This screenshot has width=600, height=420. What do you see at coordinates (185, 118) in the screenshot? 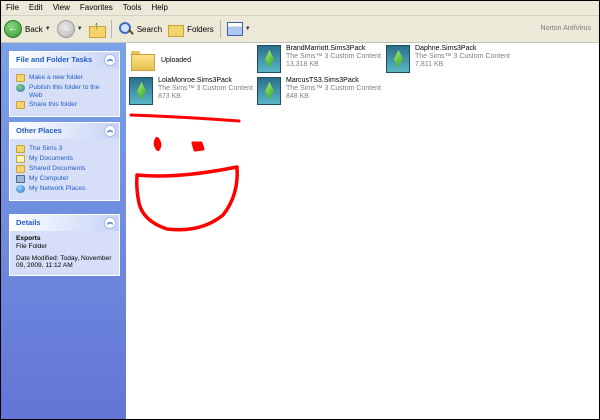
I see `drawn-eyebrow-line` at bounding box center [185, 118].